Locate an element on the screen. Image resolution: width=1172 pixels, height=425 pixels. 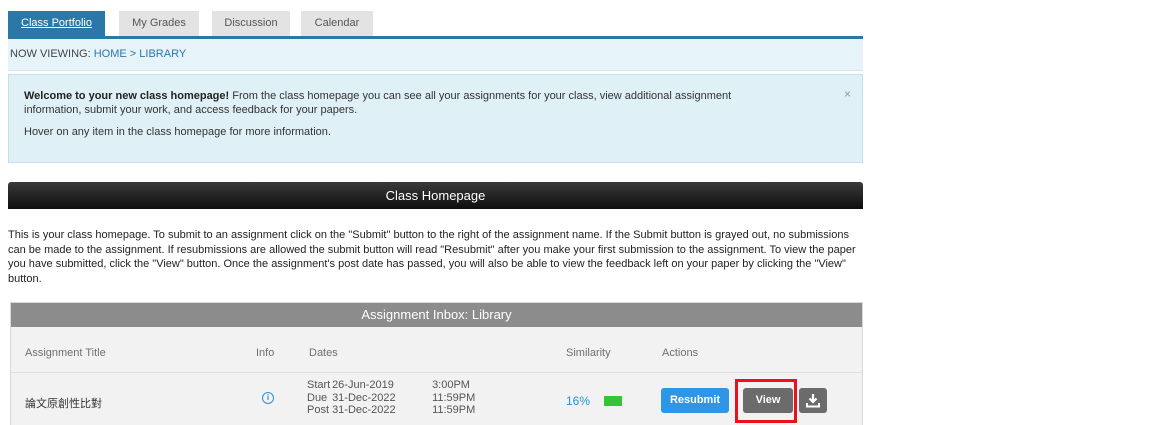
due-date: 31-Dec-2022 is located at coordinates (364, 397).